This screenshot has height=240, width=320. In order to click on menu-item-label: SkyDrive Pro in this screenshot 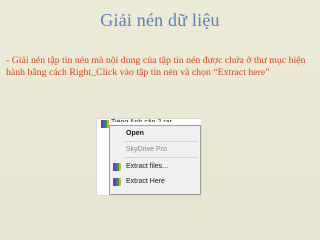, I will do `click(146, 149)`.